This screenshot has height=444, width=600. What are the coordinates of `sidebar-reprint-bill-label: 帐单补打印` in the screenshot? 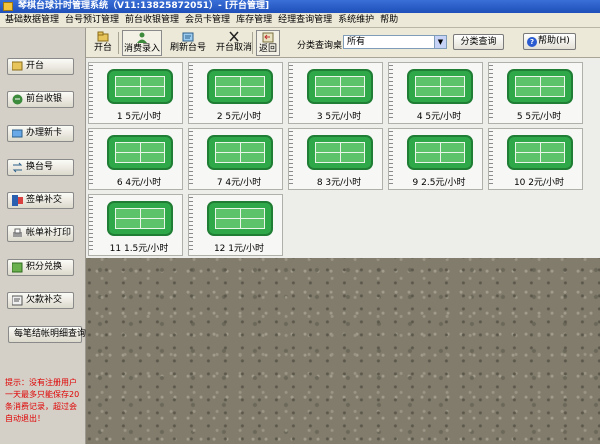 It's located at (49, 233).